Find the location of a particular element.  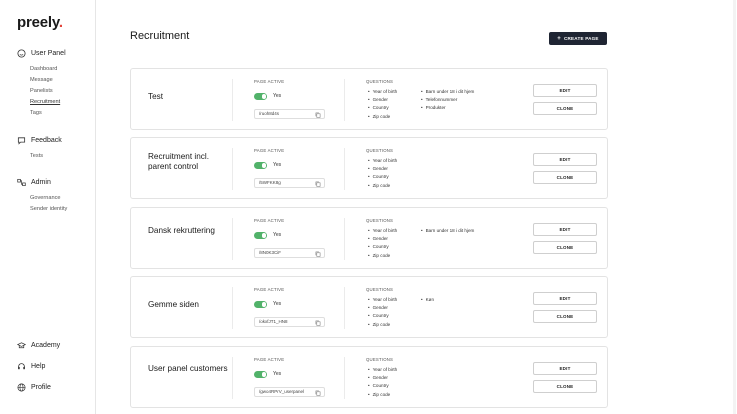

questions-list: Køn is located at coordinates (427, 300).